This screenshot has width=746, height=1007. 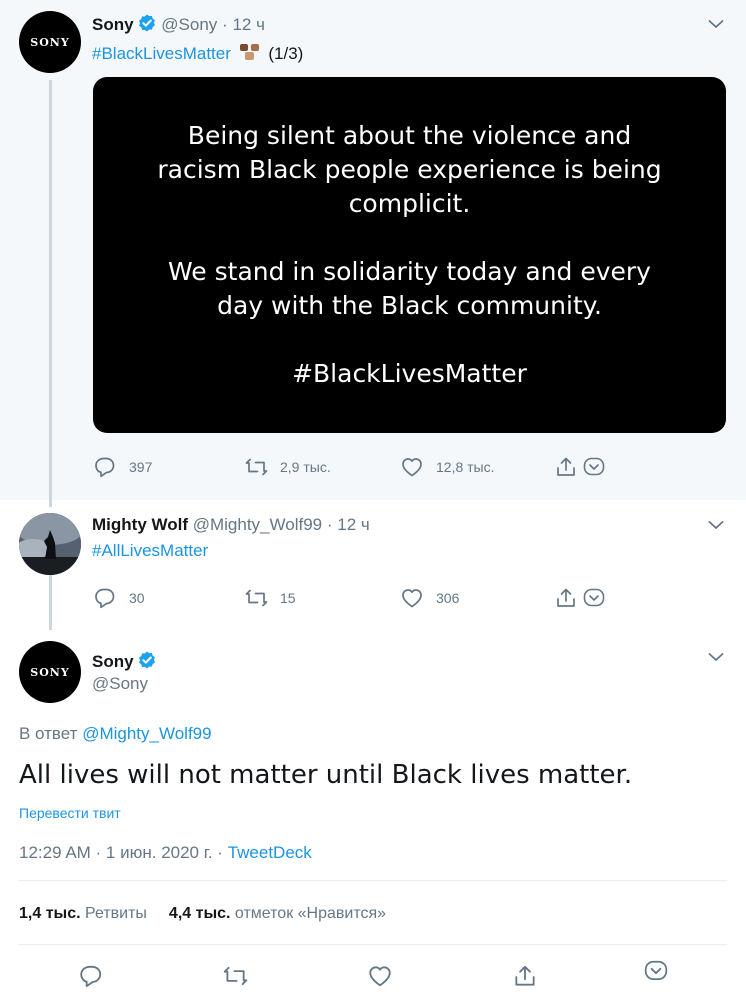 I want to click on tweet-text: #AllLivesMatter, so click(x=150, y=551).